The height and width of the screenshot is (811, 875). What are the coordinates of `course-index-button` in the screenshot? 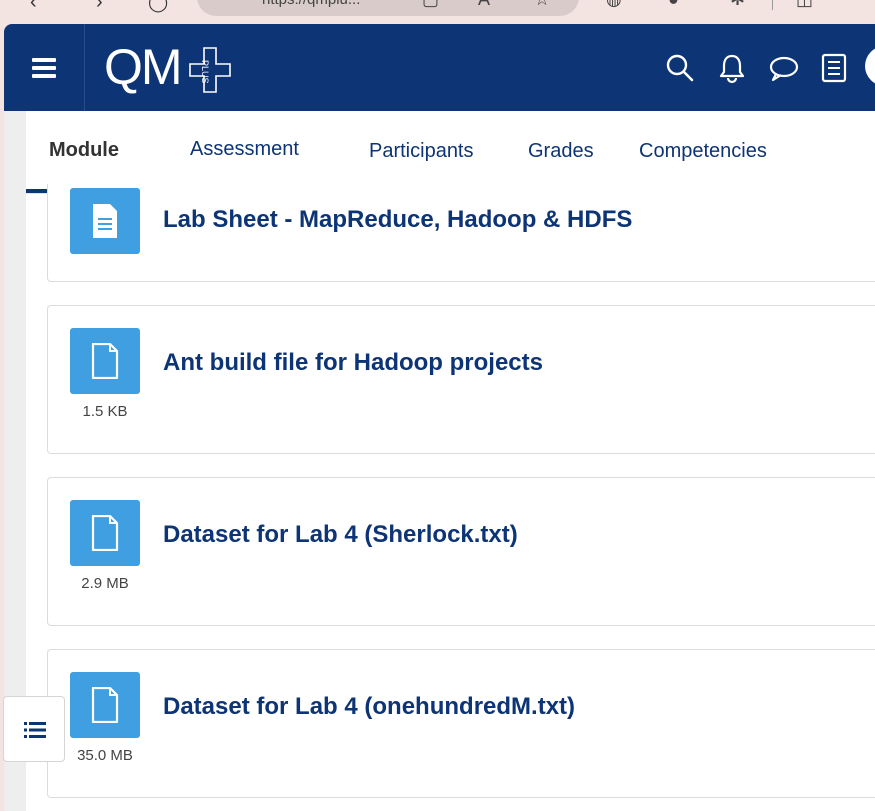 It's located at (34, 729).